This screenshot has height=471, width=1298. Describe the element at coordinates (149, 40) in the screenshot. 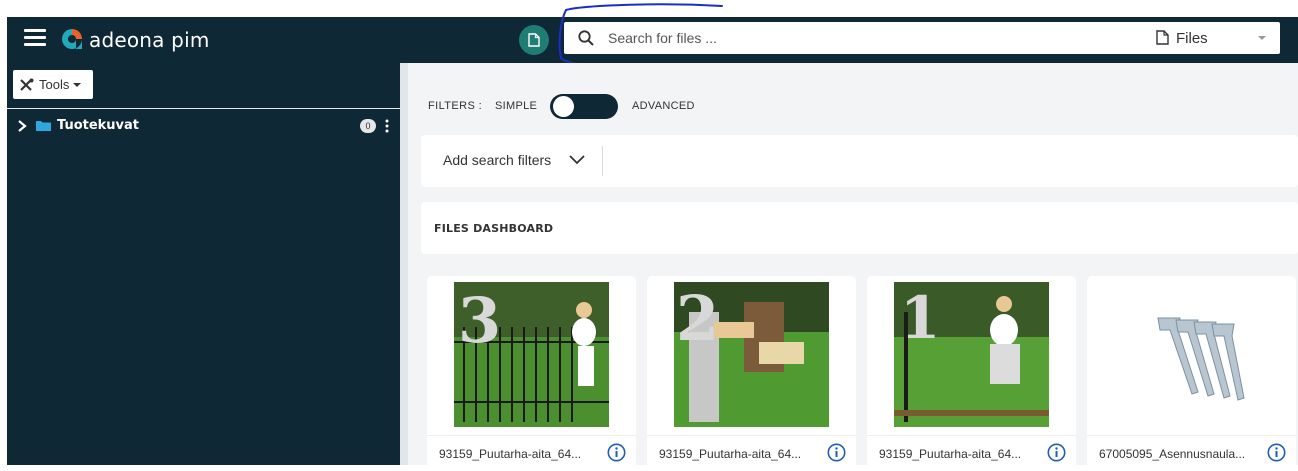

I see `brand-name: adeona pim` at that location.